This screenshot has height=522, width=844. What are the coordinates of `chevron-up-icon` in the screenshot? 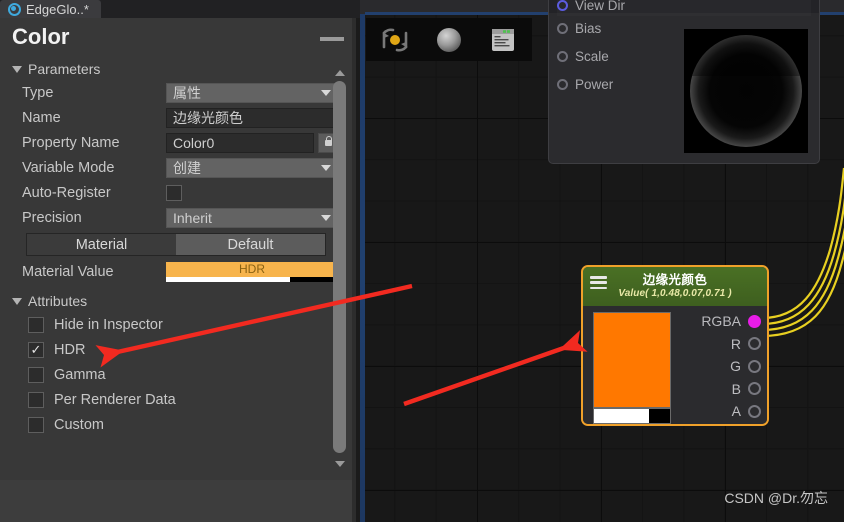 It's located at (339, 72).